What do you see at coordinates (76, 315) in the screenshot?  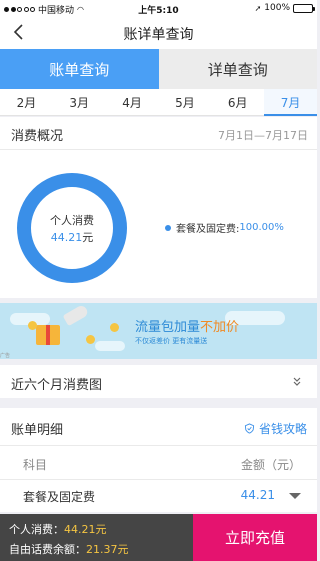 I see `rocket-icon` at bounding box center [76, 315].